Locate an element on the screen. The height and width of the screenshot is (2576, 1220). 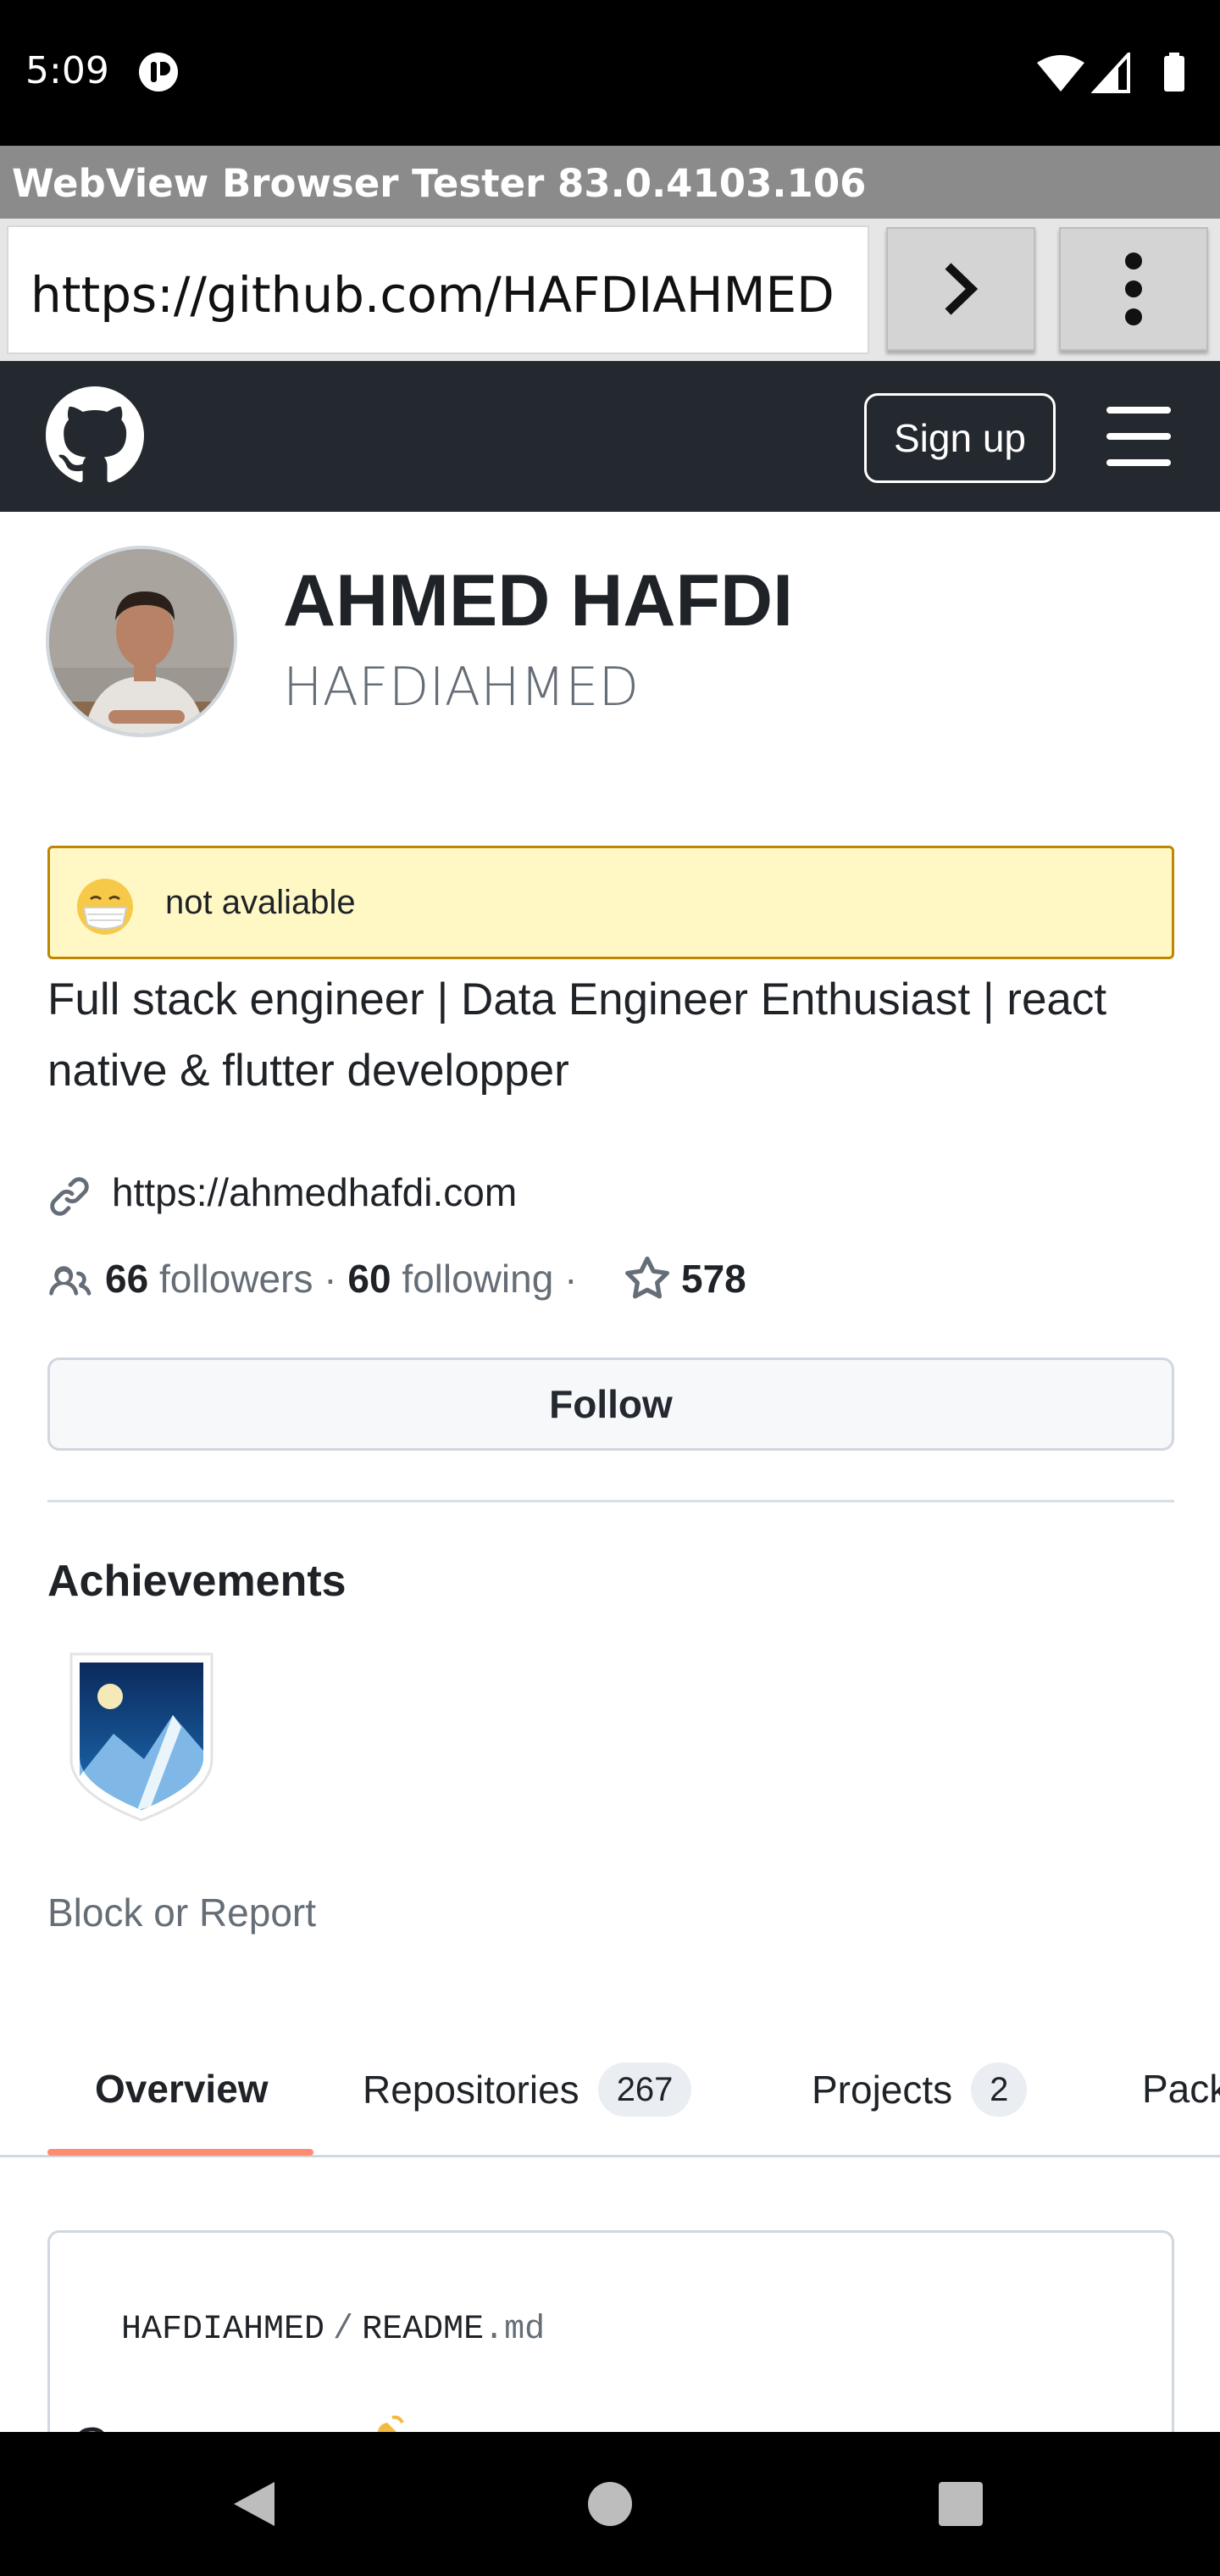
website-link: https://ahmedhafdi.com is located at coordinates (314, 1192).